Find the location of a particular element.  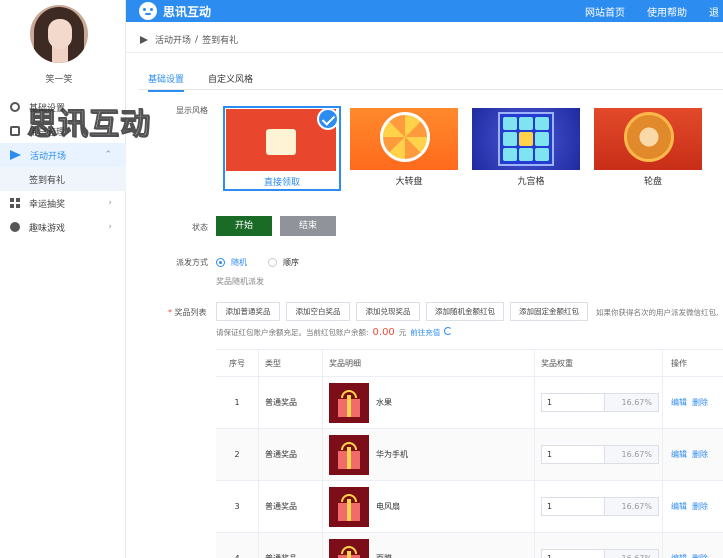

radio-random: 随机 is located at coordinates (231, 262).